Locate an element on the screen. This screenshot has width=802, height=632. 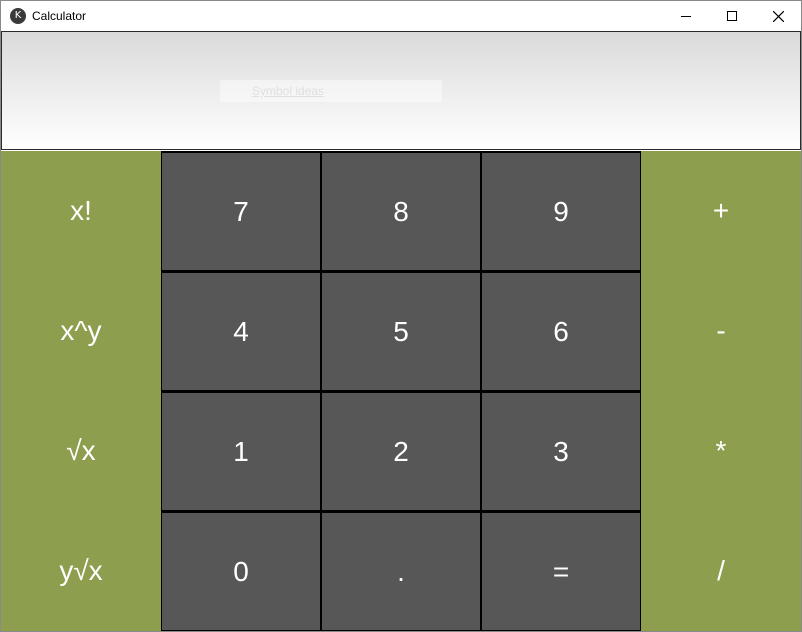
expression-input is located at coordinates (331, 91).